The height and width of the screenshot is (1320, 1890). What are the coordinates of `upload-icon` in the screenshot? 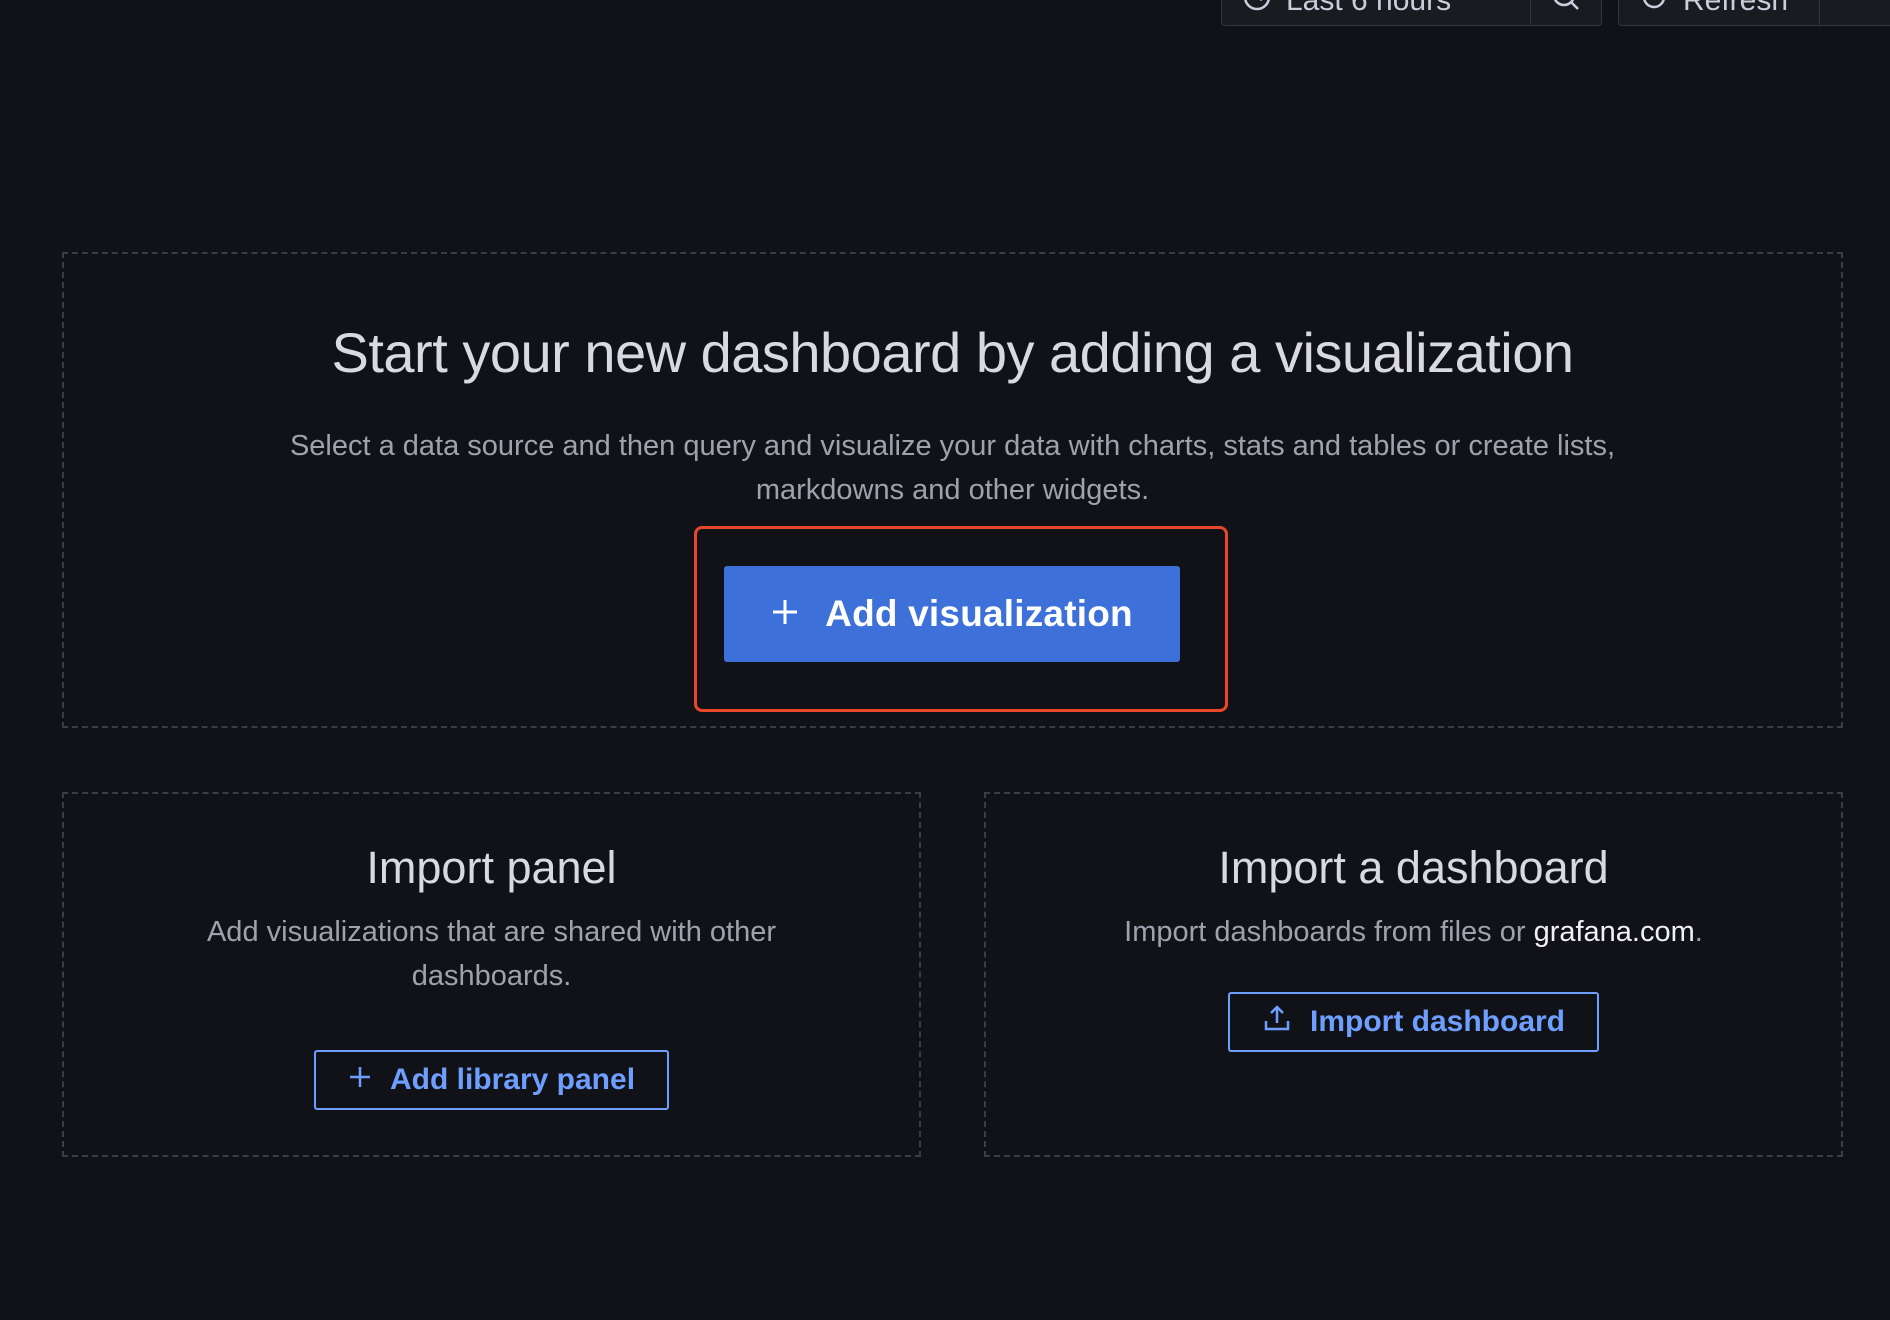 It's located at (1277, 1022).